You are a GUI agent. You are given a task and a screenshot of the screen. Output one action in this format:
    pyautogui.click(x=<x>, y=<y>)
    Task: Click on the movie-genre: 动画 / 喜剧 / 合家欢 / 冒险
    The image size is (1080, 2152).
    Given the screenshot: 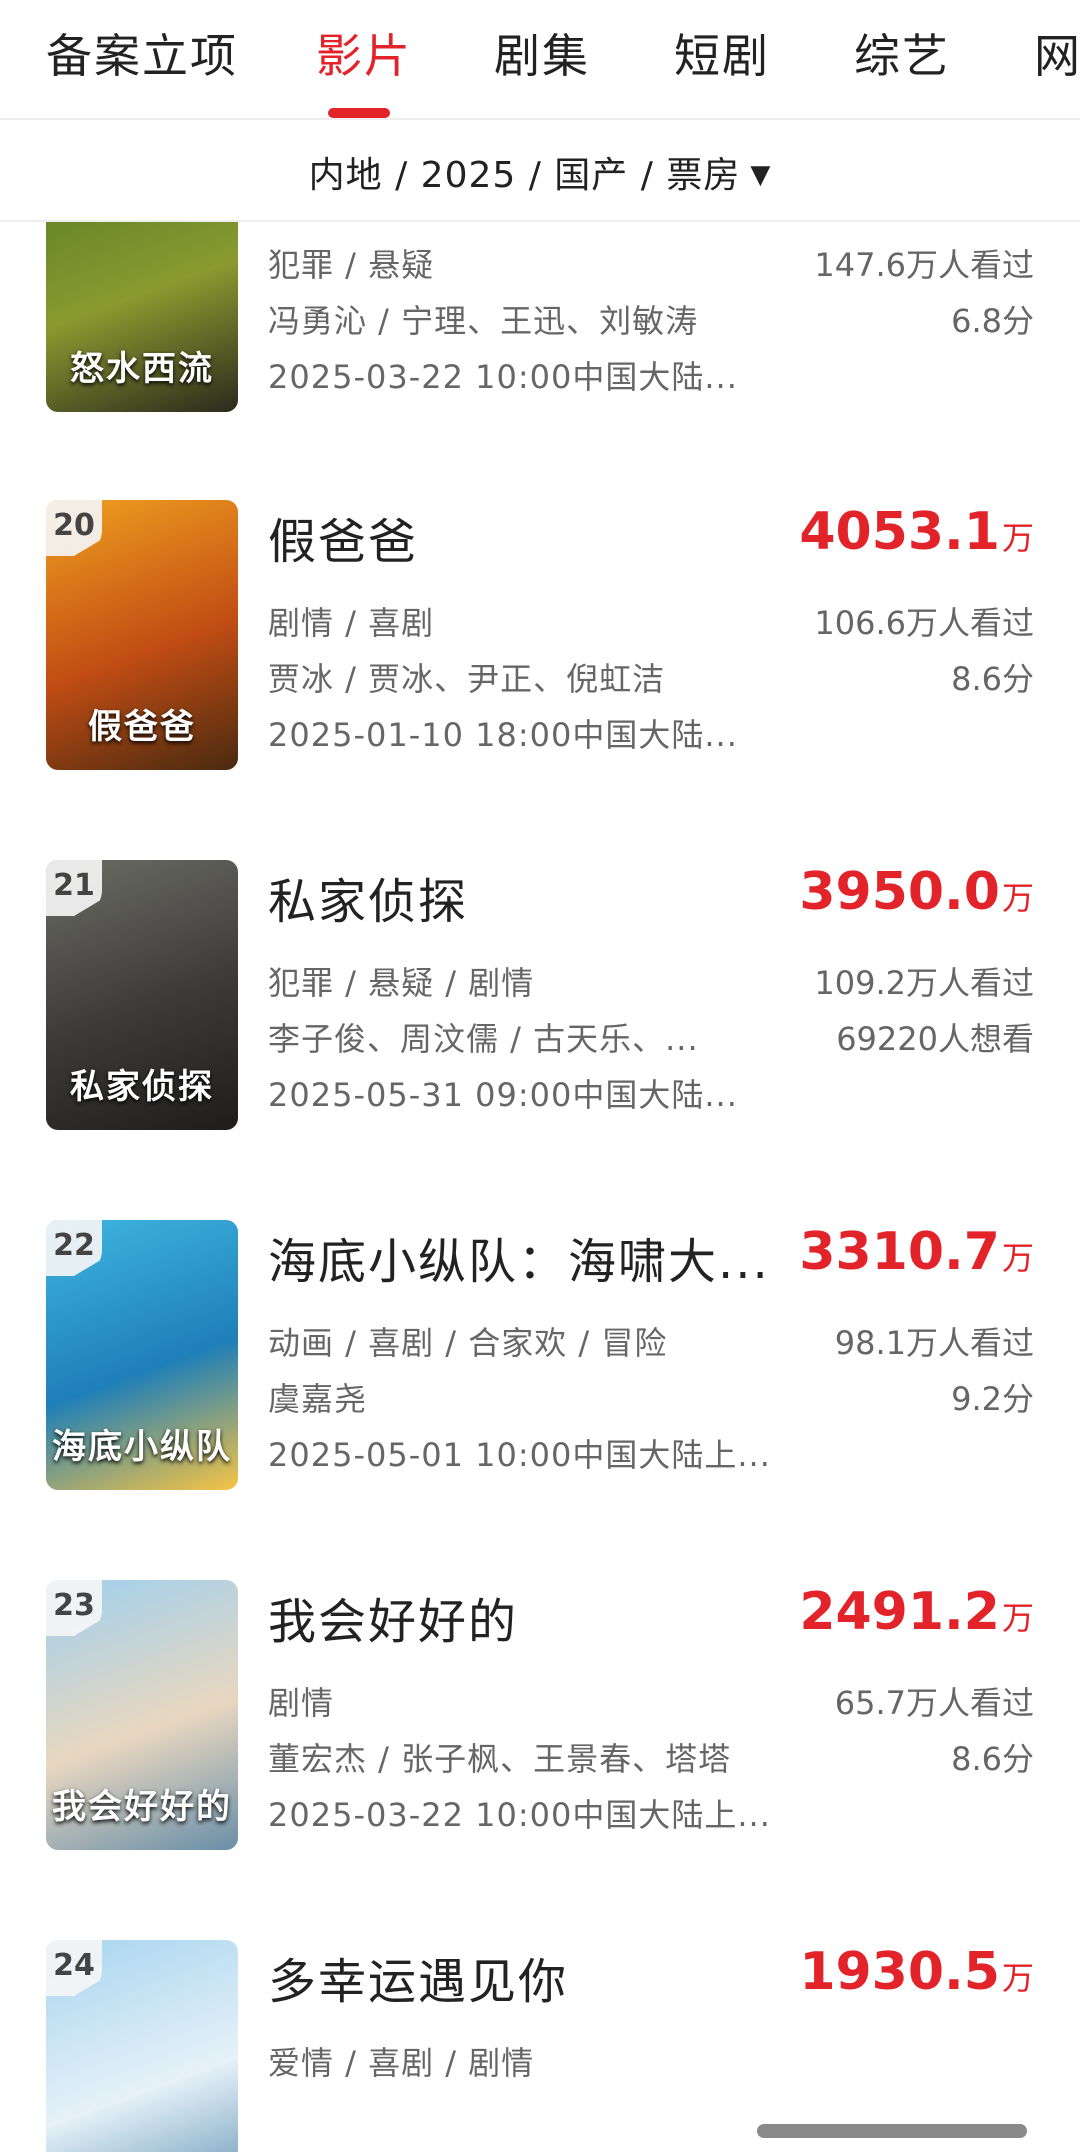 What is the action you would take?
    pyautogui.click(x=468, y=1343)
    